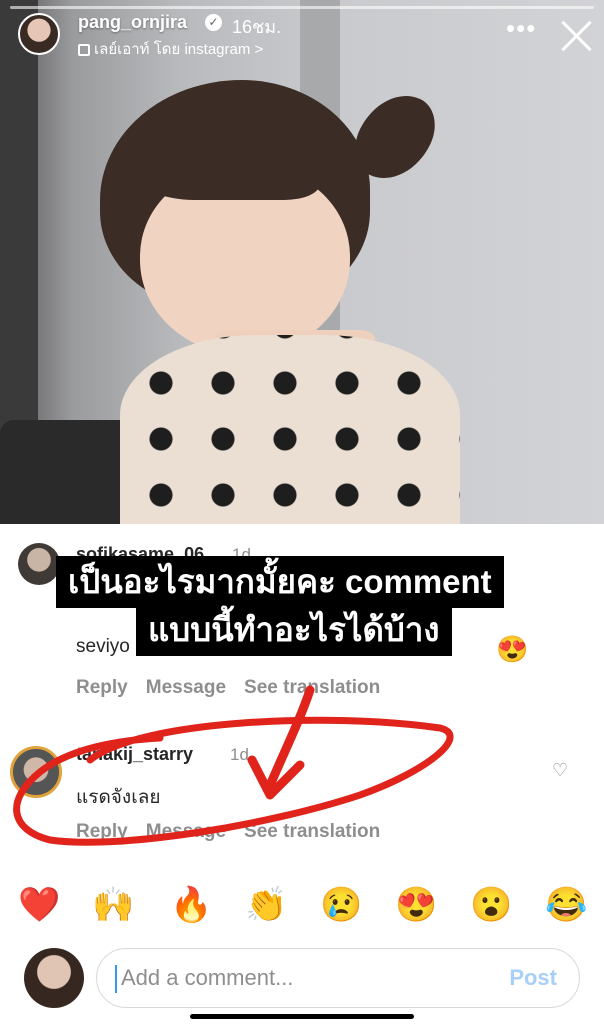  I want to click on layout-icon, so click(84, 50).